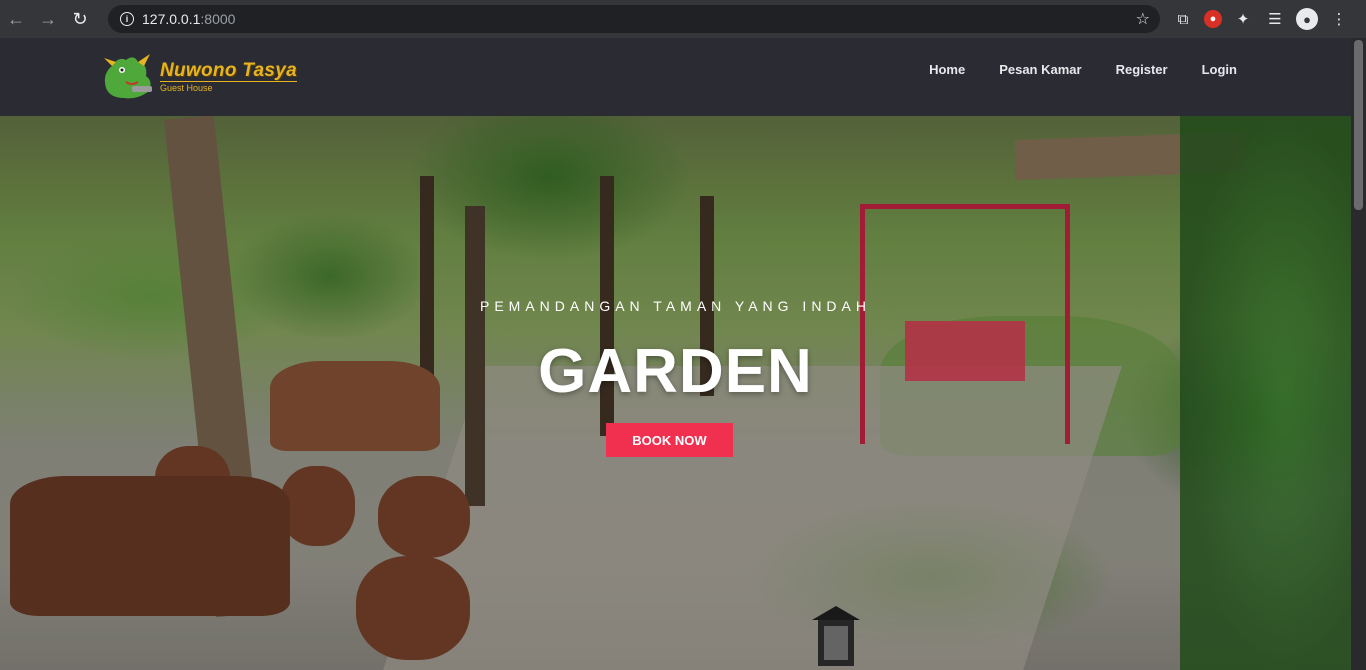 The image size is (1366, 670). What do you see at coordinates (1142, 69) in the screenshot?
I see `nav-register-link: Register` at bounding box center [1142, 69].